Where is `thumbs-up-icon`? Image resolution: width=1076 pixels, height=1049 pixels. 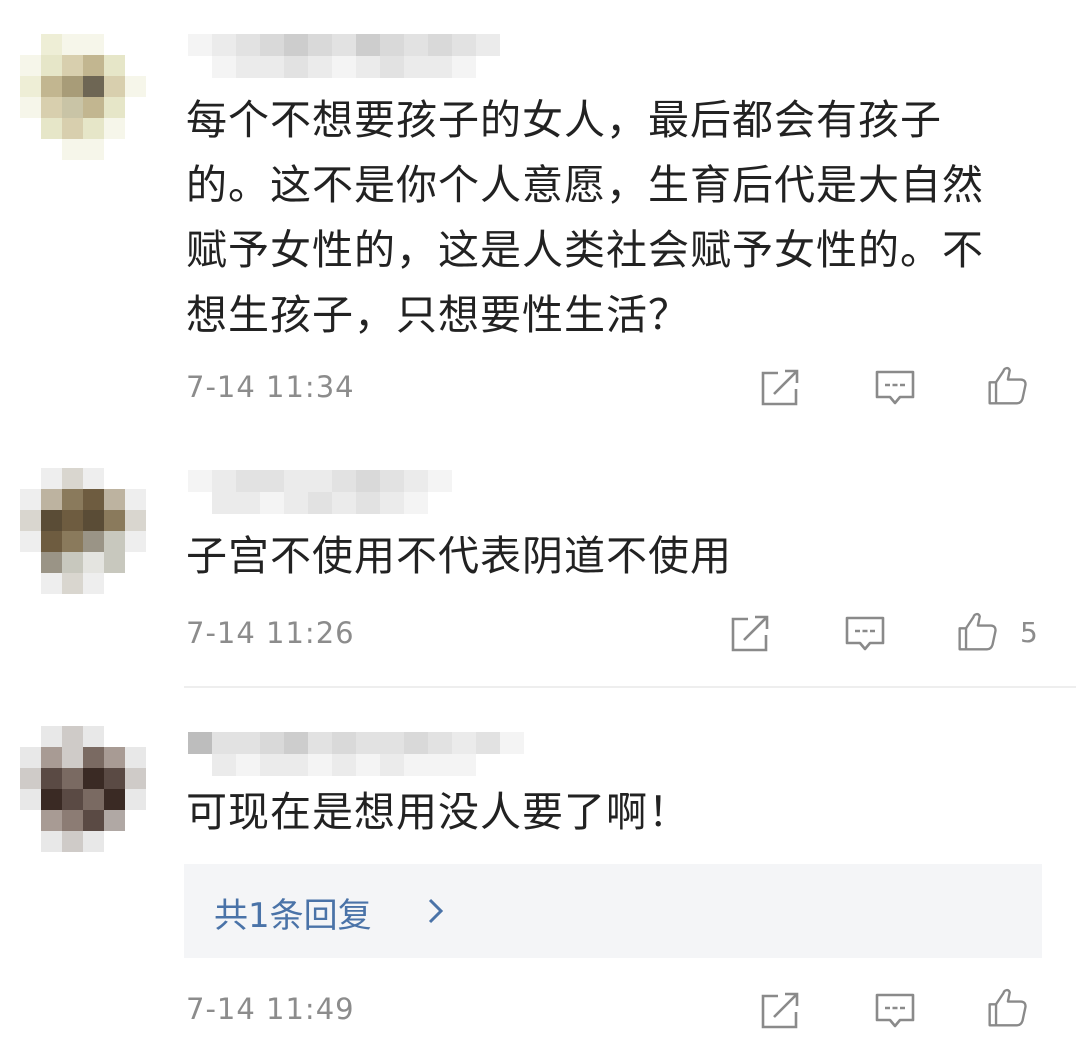 thumbs-up-icon is located at coordinates (977, 631).